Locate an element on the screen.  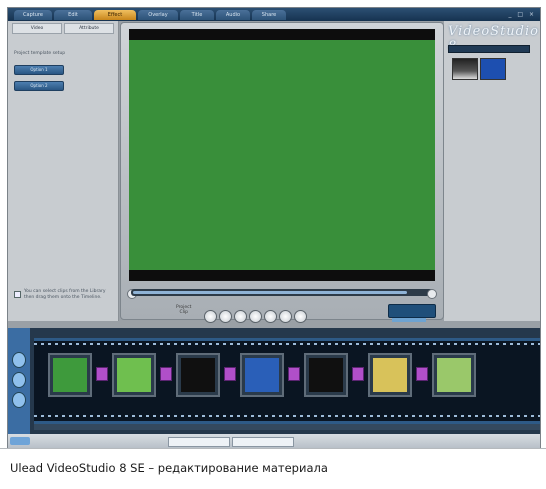
volume-button is located at coordinates (300, 316).